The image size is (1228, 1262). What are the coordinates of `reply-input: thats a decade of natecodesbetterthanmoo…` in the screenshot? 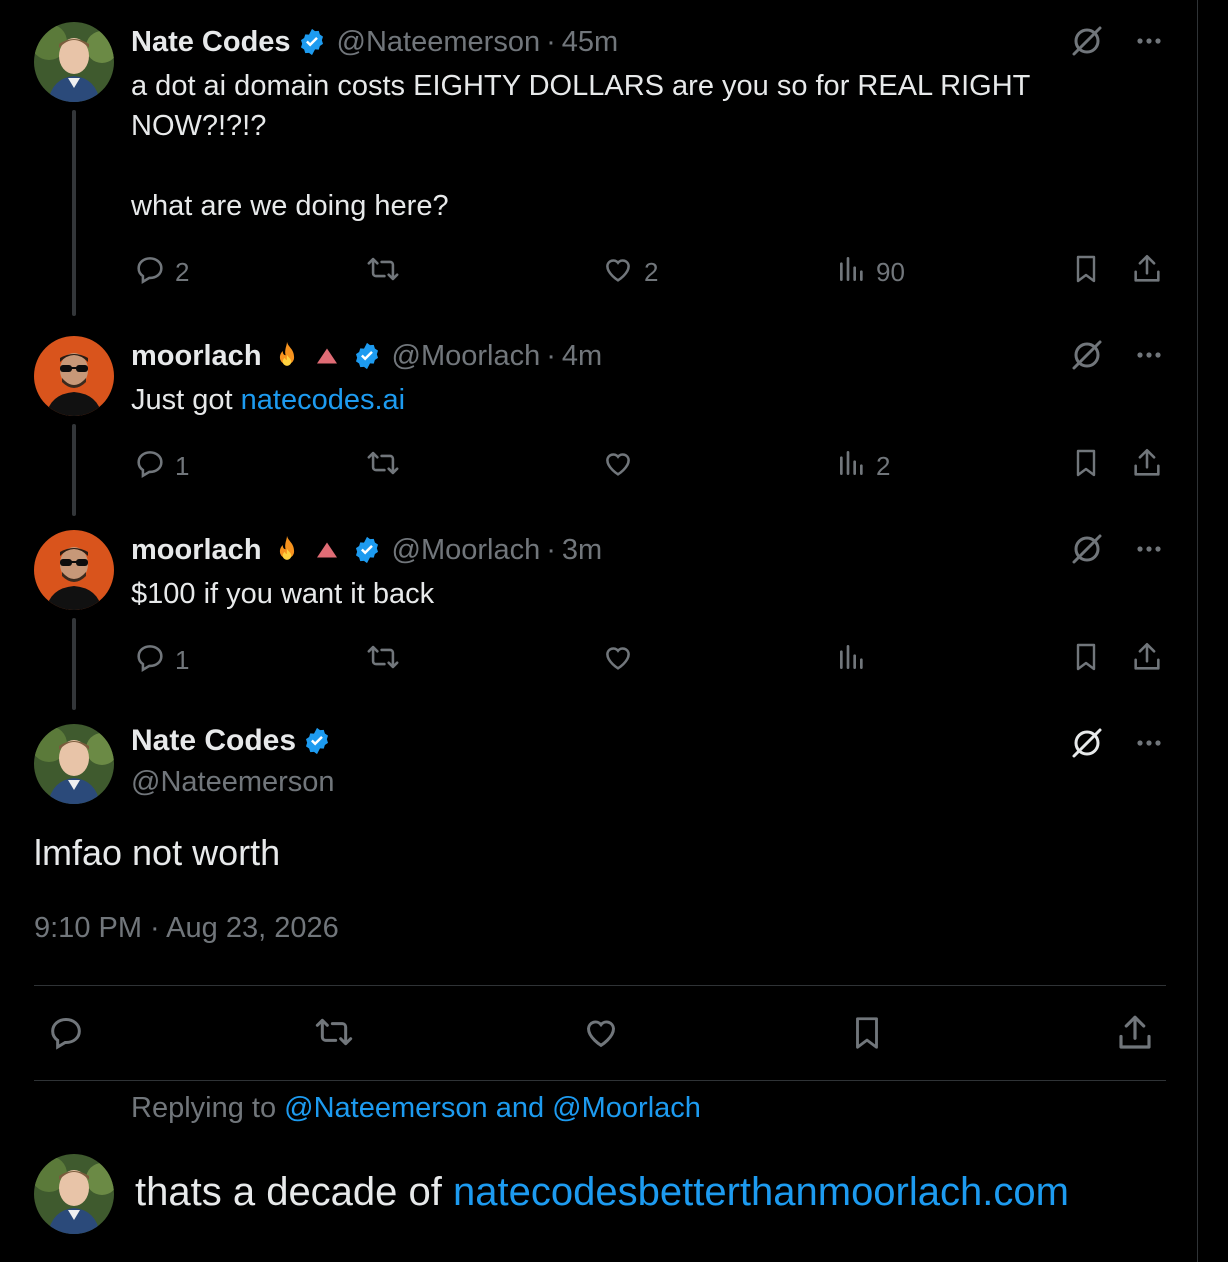 It's located at (602, 1192).